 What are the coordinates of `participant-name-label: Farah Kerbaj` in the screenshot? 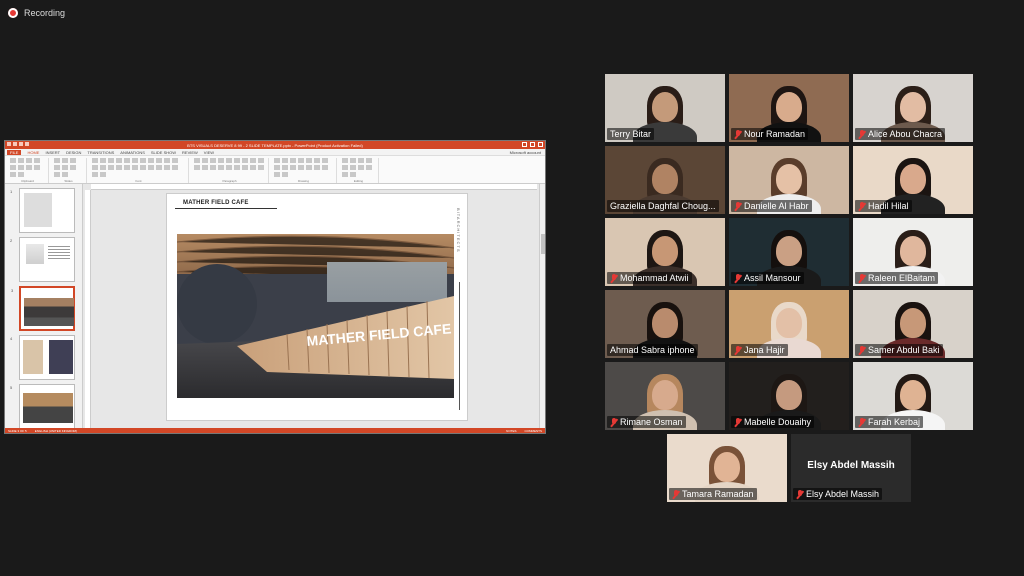 It's located at (889, 422).